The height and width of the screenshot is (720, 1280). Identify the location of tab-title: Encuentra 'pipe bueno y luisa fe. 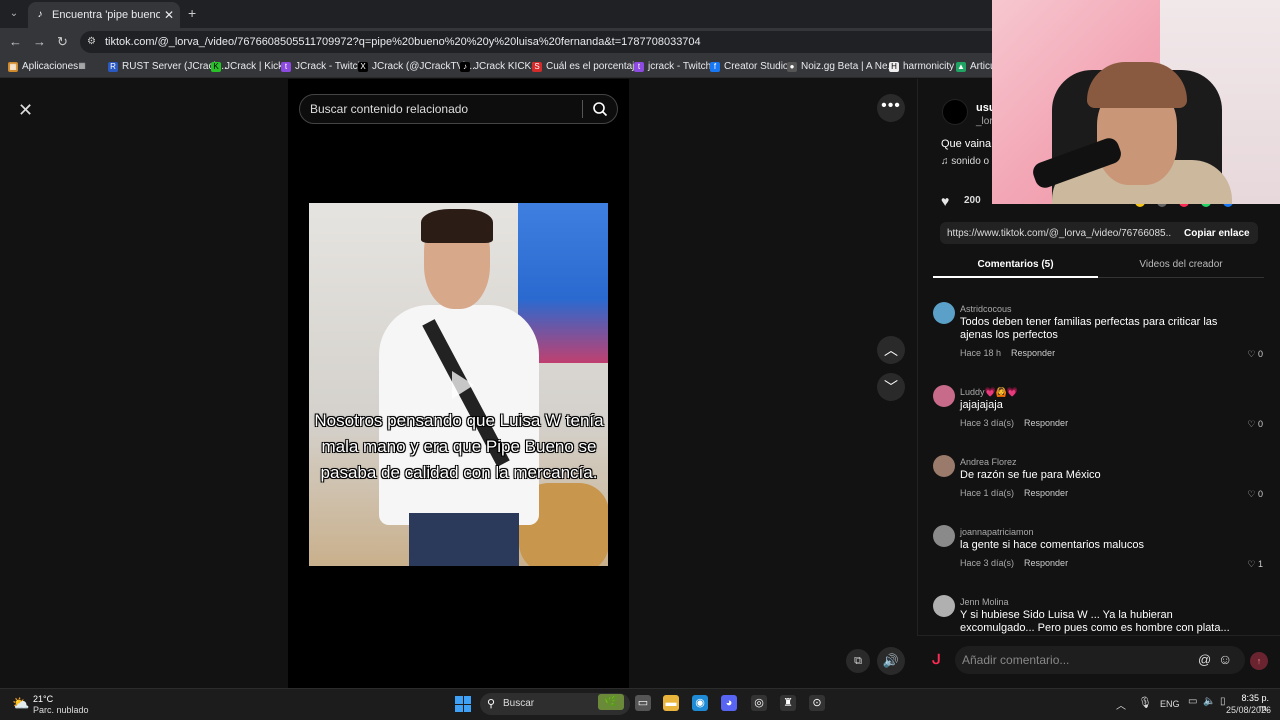
(106, 15).